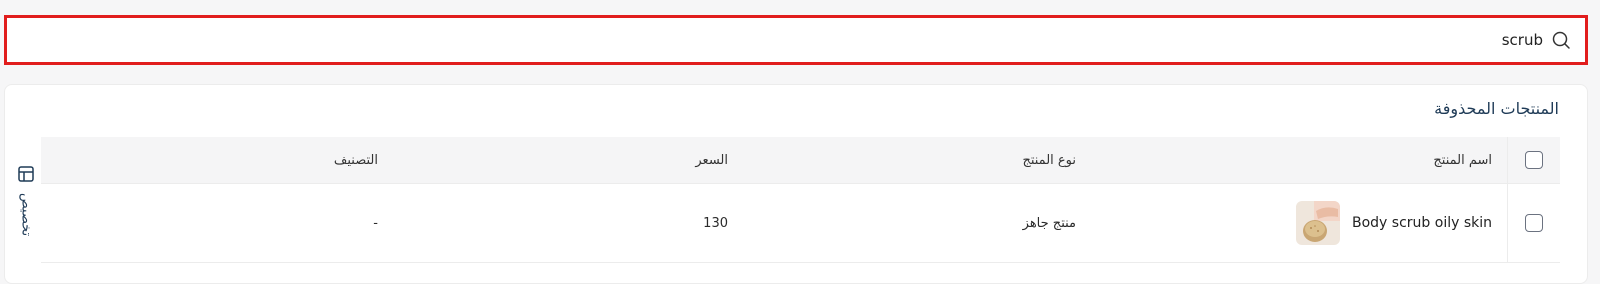 This screenshot has width=1600, height=284. I want to click on search-input: scrub, so click(1522, 40).